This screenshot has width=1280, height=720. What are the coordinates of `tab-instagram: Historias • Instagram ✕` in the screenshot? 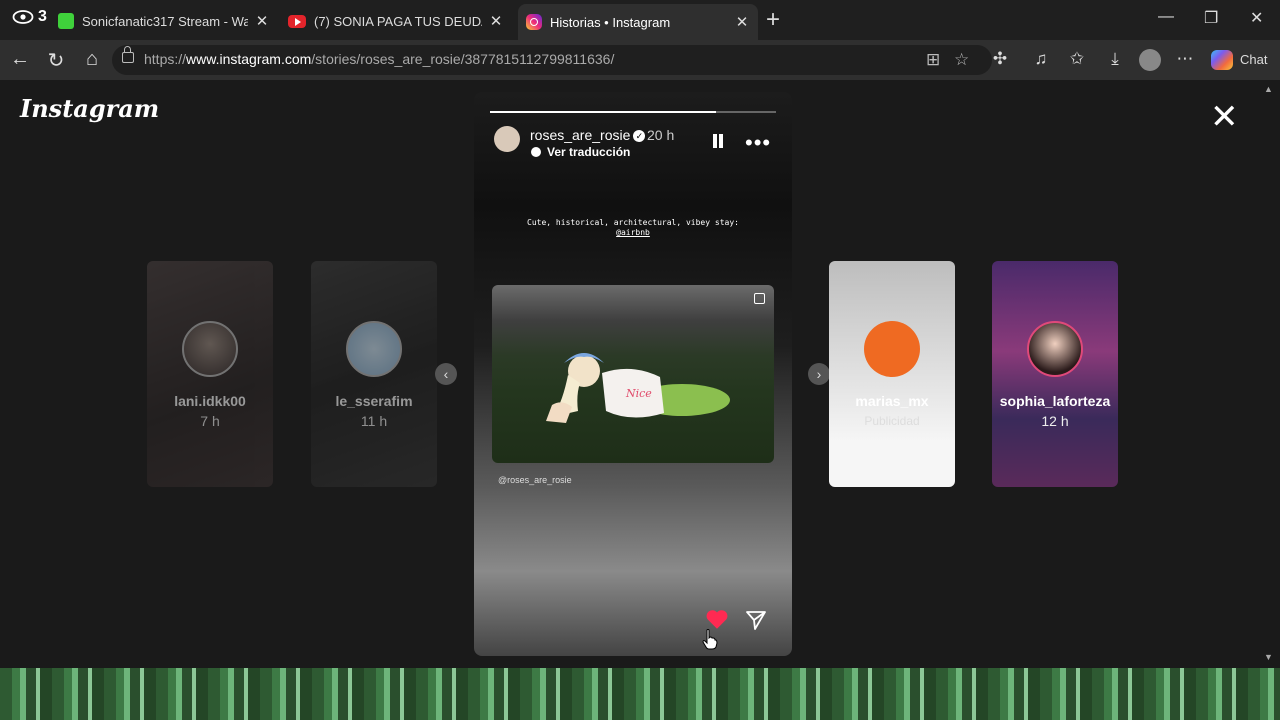 It's located at (638, 22).